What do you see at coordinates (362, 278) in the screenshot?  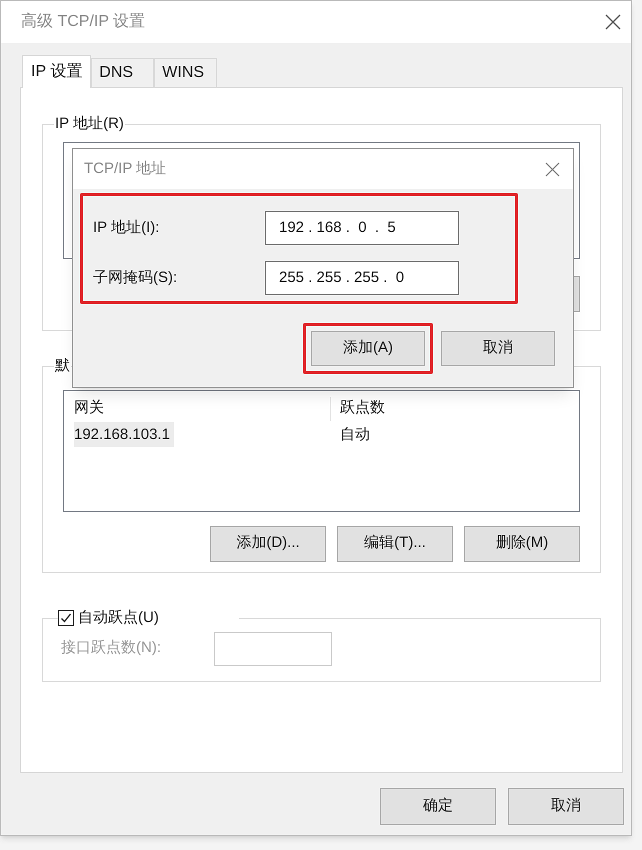 I see `input-field: 255 . 255 . 255 . 0` at bounding box center [362, 278].